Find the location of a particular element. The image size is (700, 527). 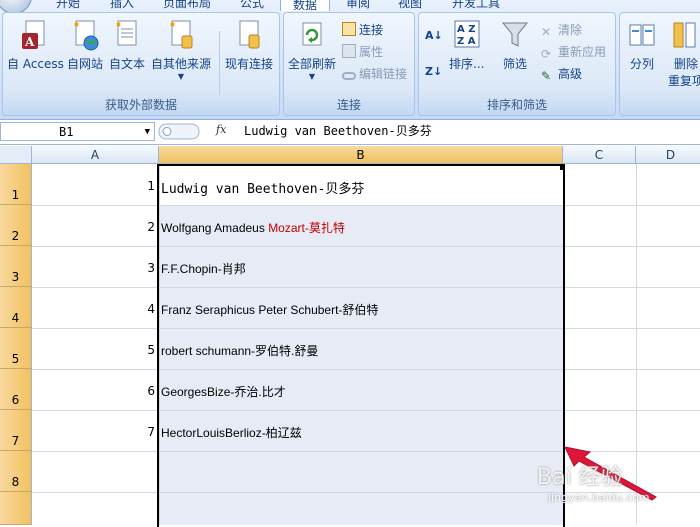

from-web-button: 自网站 is located at coordinates (85, 45).